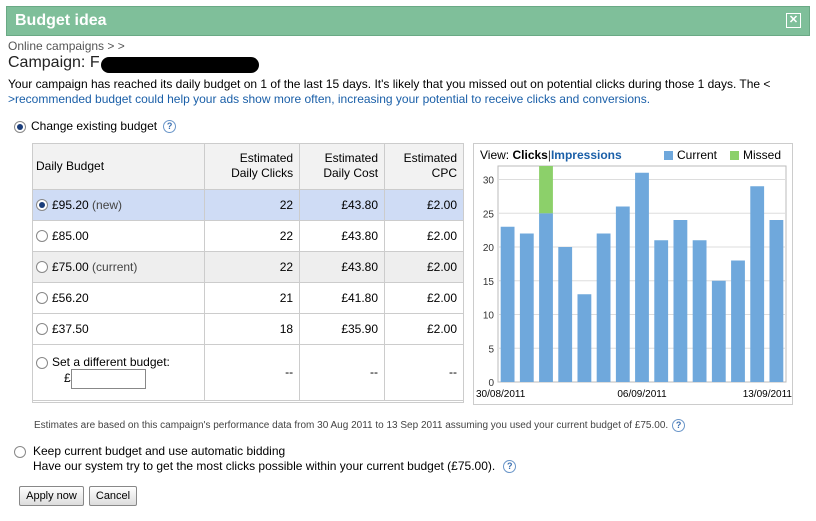 The height and width of the screenshot is (521, 816). What do you see at coordinates (793, 20) in the screenshot?
I see `close-icon: ✕` at bounding box center [793, 20].